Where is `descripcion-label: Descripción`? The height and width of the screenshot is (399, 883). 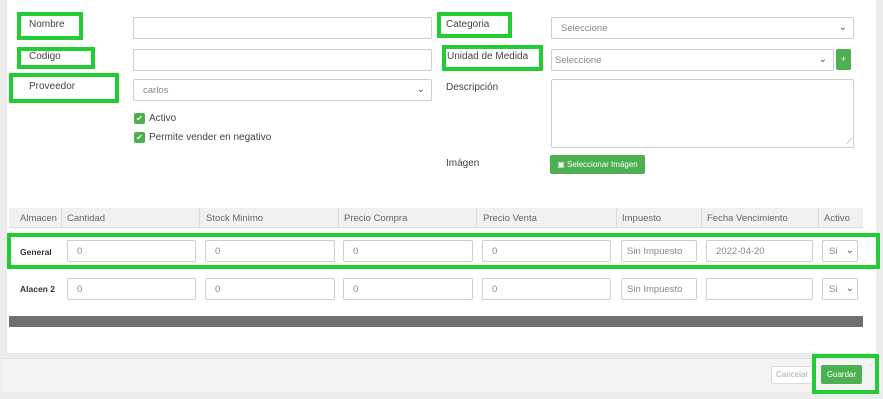
descripcion-label: Descripción is located at coordinates (472, 87).